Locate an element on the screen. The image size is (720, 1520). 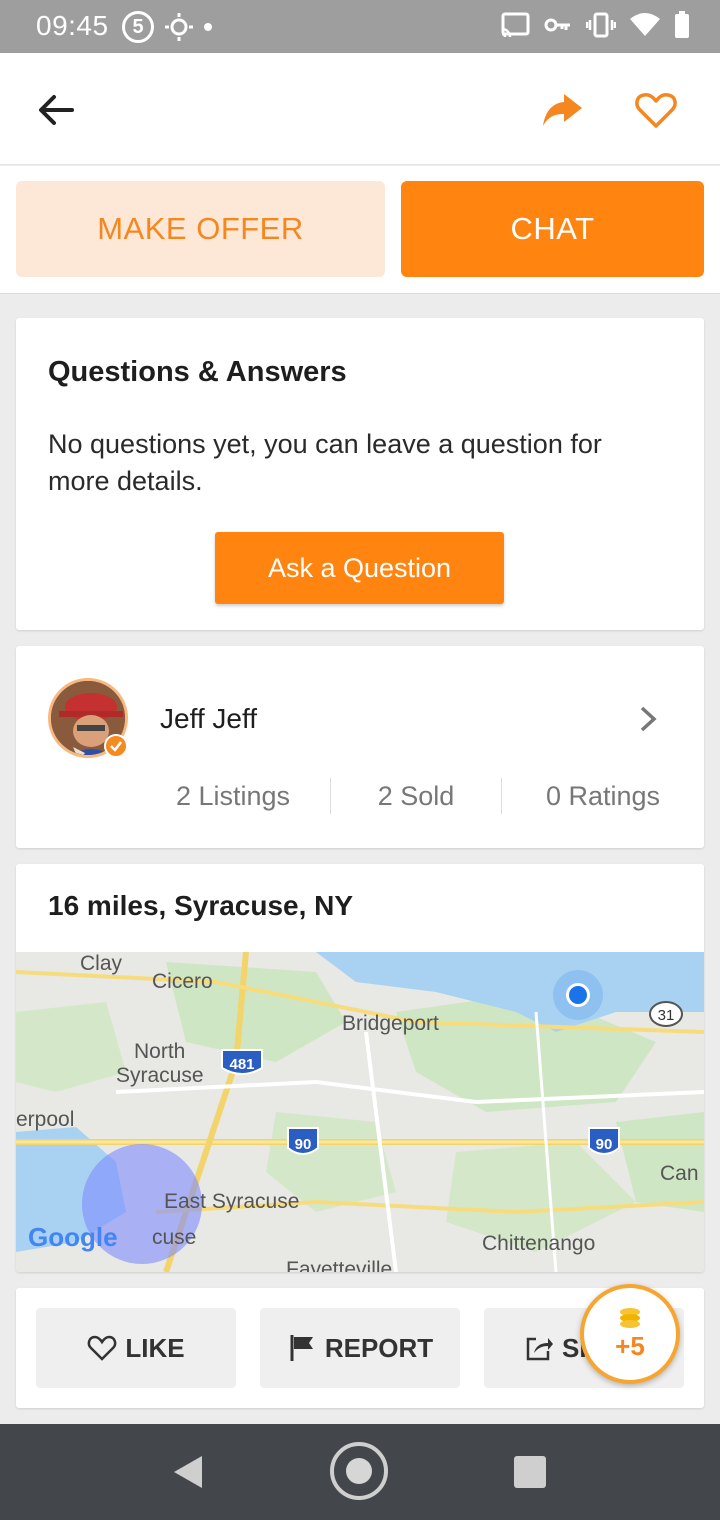
svg-text: 31 is located at coordinates (666, 1015).